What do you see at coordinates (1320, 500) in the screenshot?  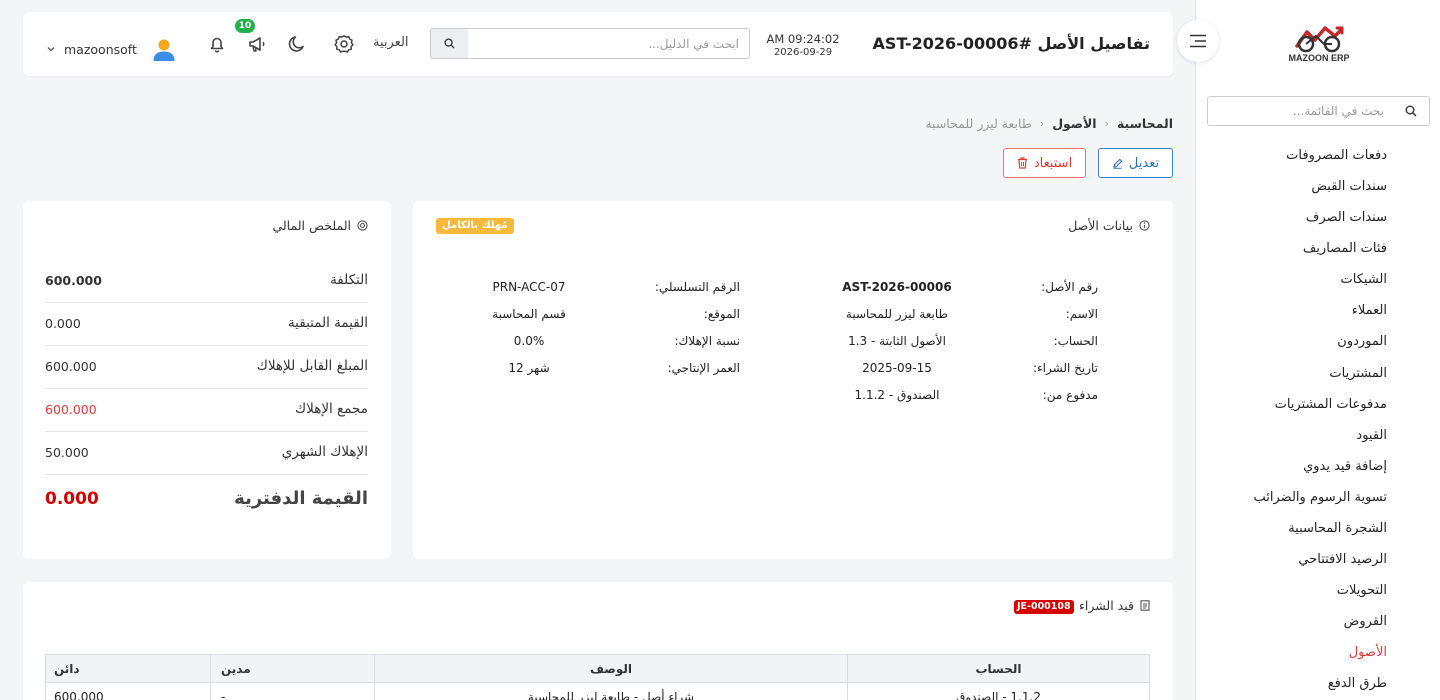 I see `sidebar-item-fees-taxes-settlement: تسوية الرسوم والضرائب` at bounding box center [1320, 500].